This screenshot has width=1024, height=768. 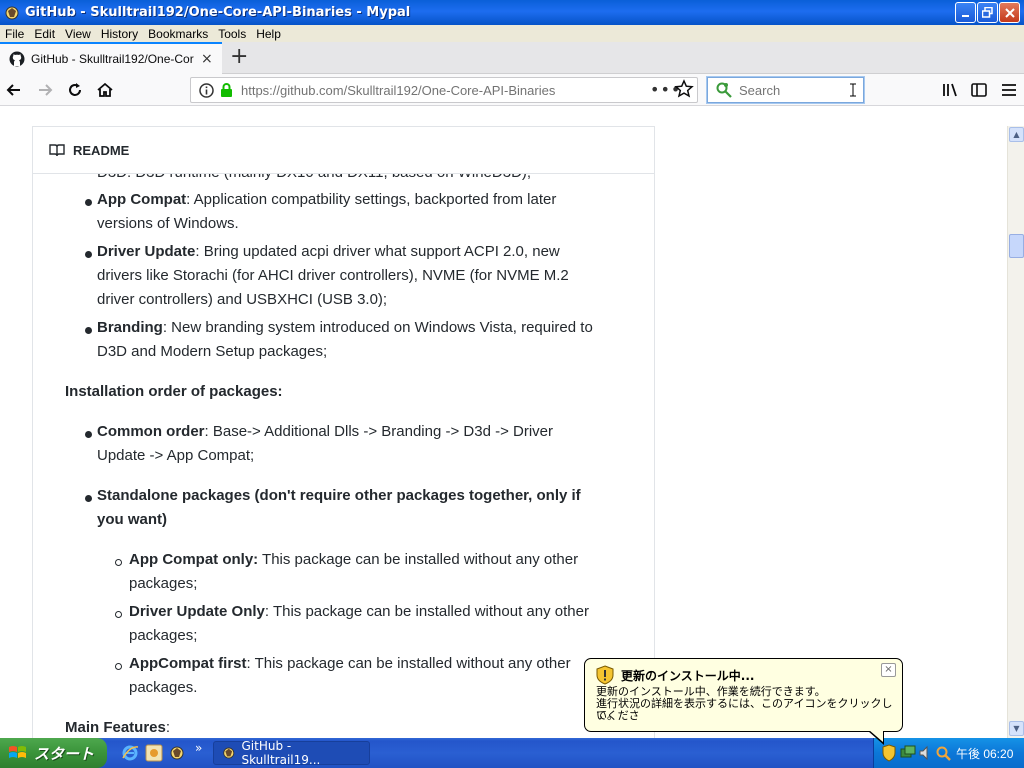 What do you see at coordinates (130, 753) in the screenshot?
I see `internet-explorer-icon` at bounding box center [130, 753].